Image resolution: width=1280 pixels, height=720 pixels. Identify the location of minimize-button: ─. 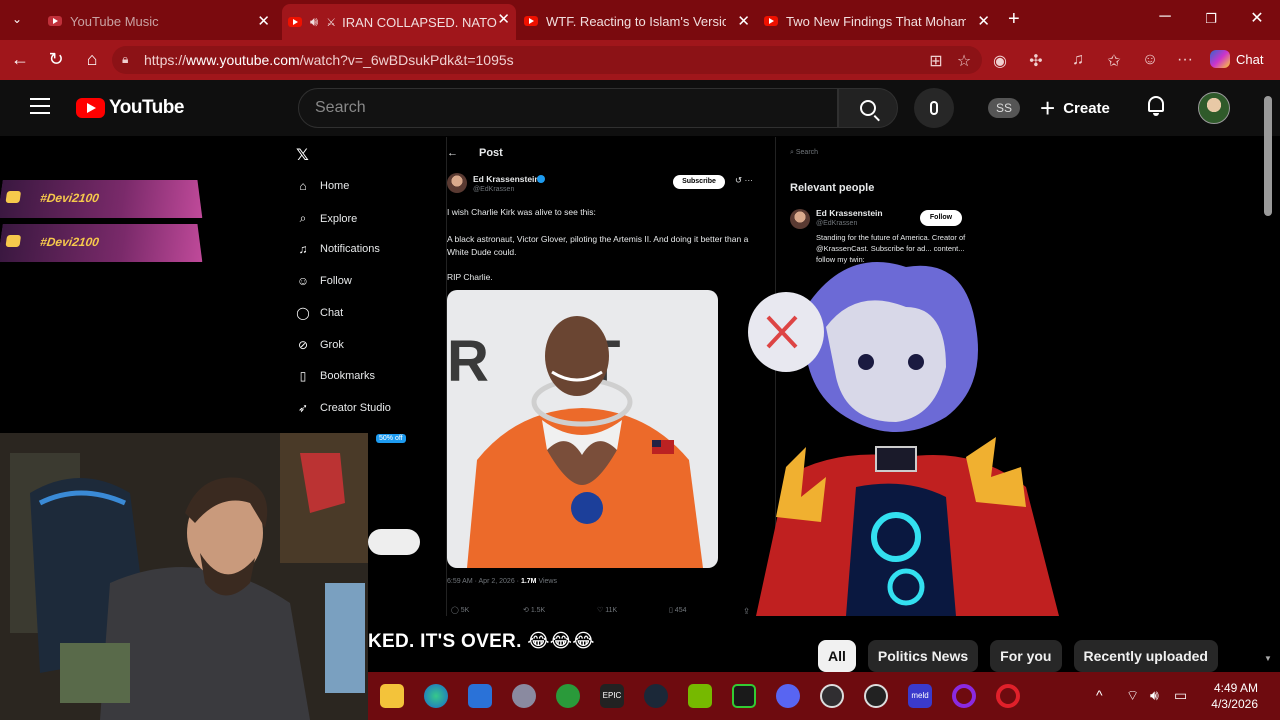
(1165, 17).